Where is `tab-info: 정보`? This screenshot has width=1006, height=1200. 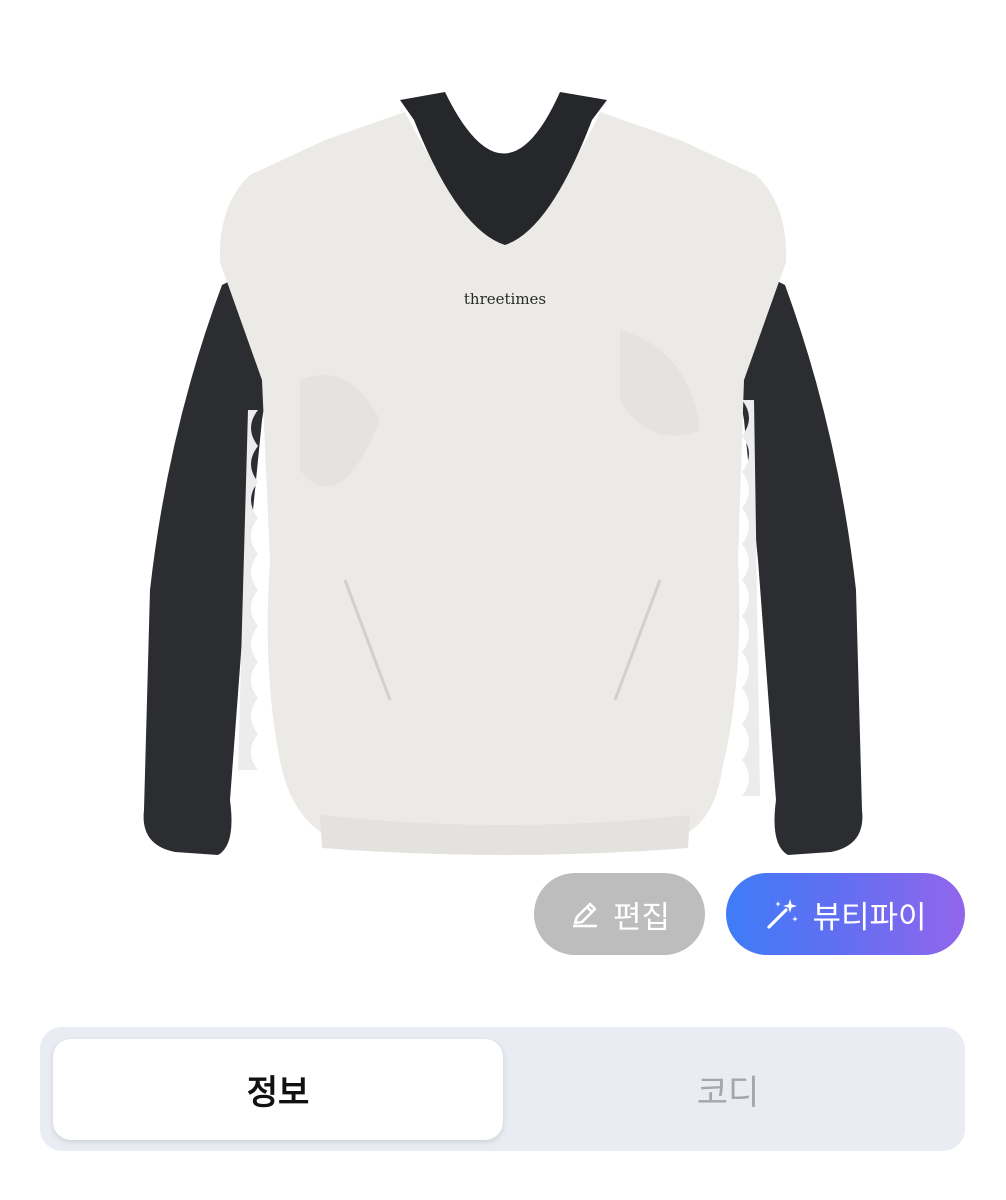
tab-info: 정보 is located at coordinates (278, 1089).